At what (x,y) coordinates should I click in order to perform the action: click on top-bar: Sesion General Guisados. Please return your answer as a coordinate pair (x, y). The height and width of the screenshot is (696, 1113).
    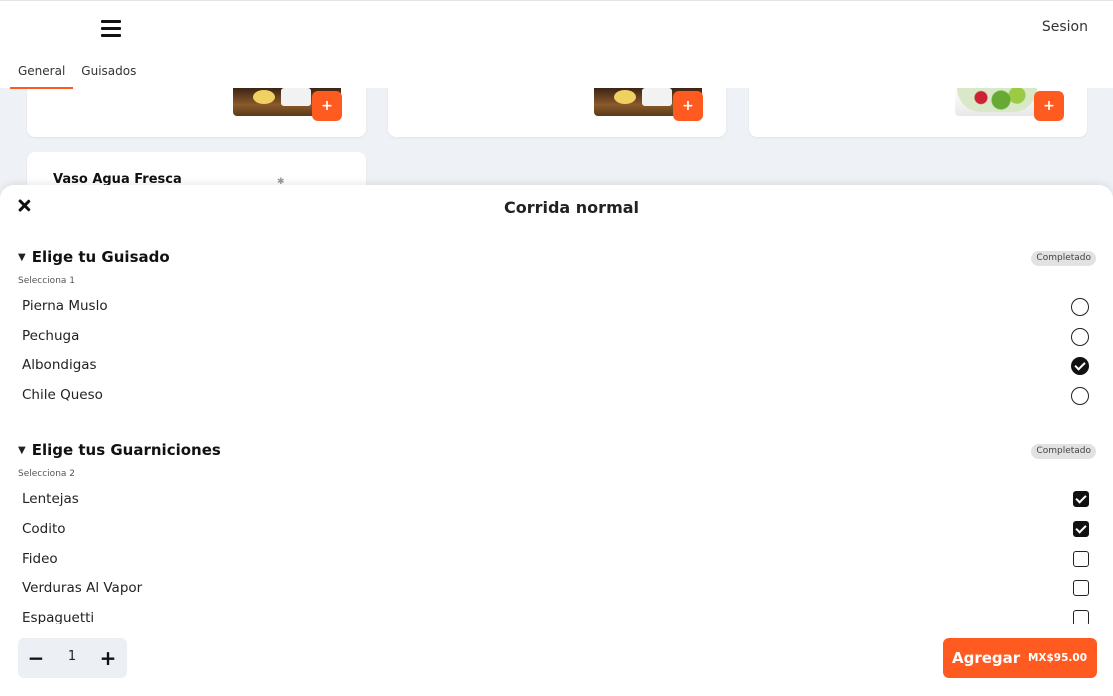
    Looking at the image, I should click on (556, 44).